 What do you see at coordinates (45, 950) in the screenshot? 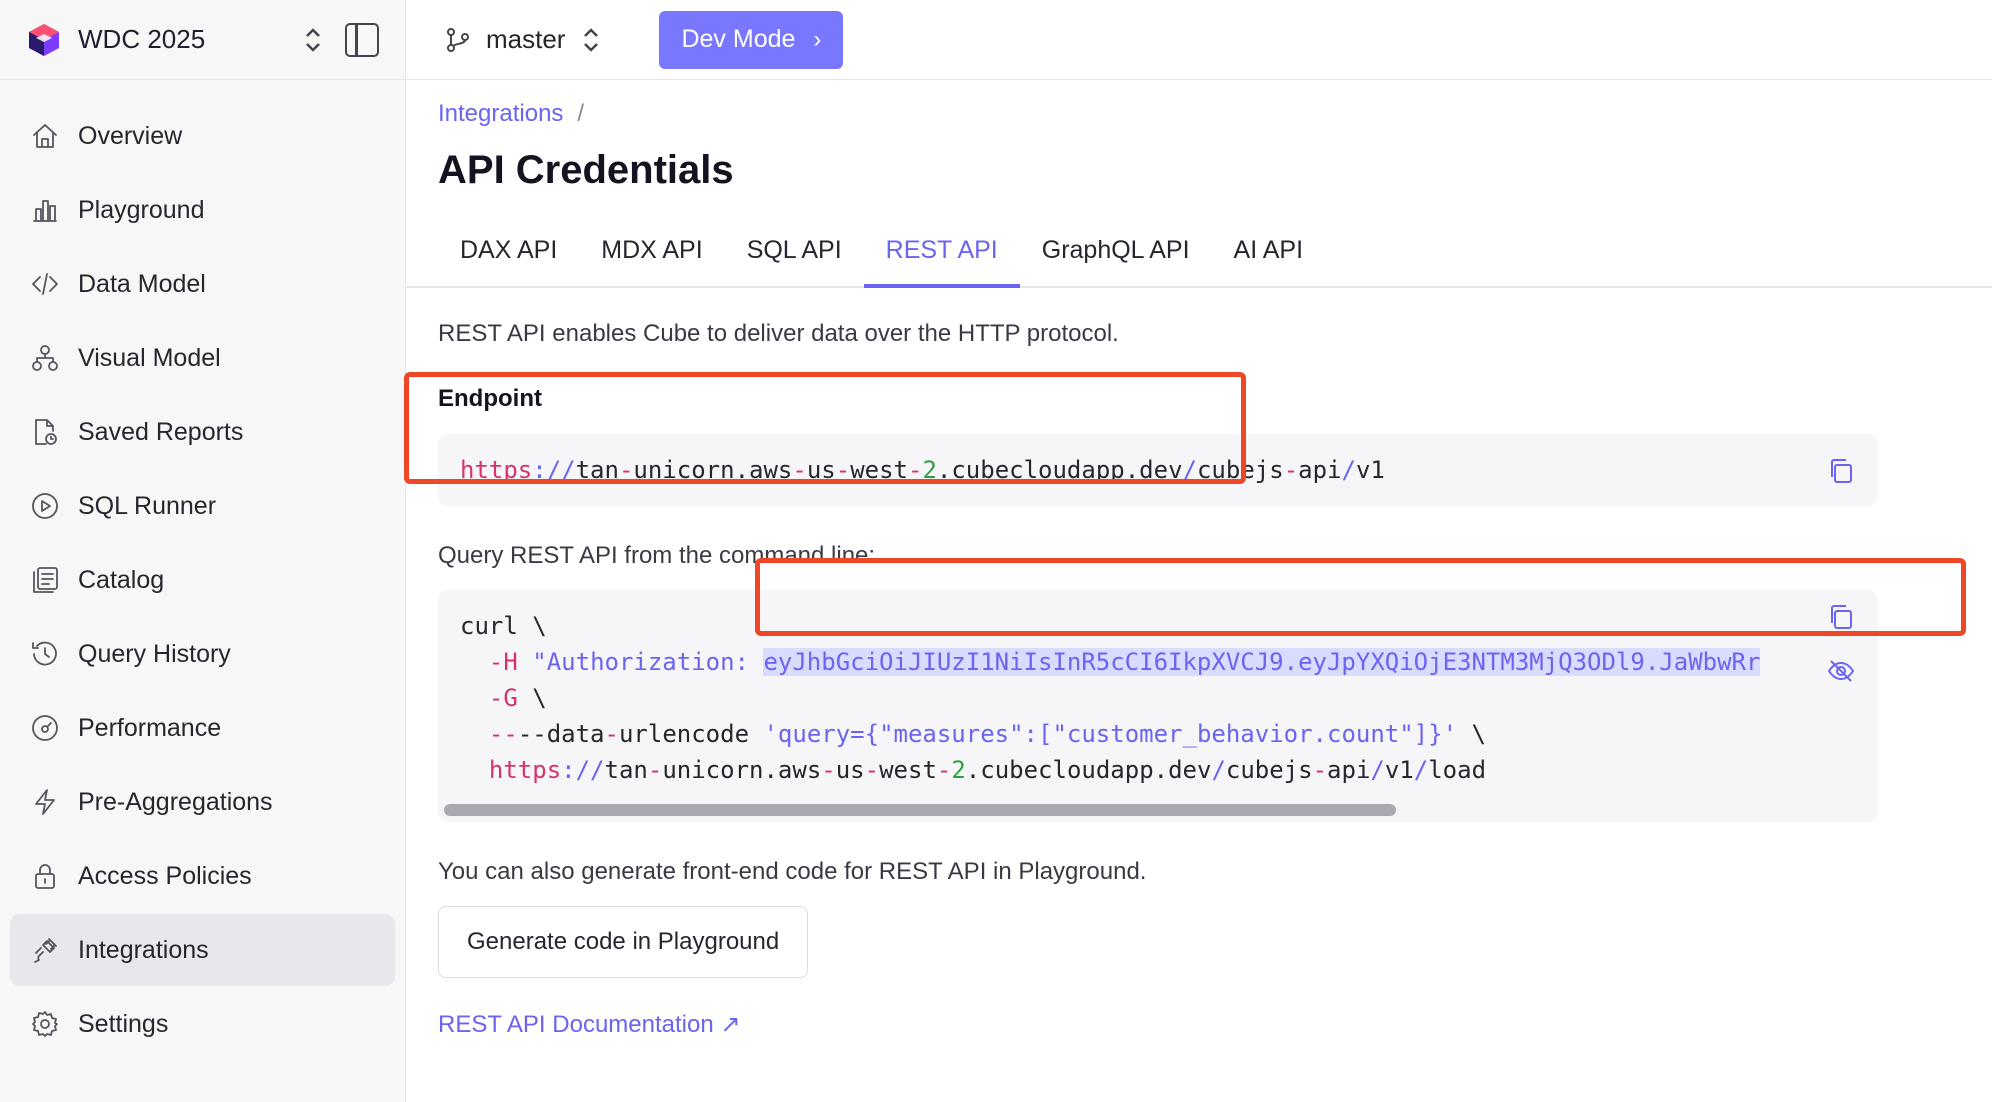
I see `plug-icon` at bounding box center [45, 950].